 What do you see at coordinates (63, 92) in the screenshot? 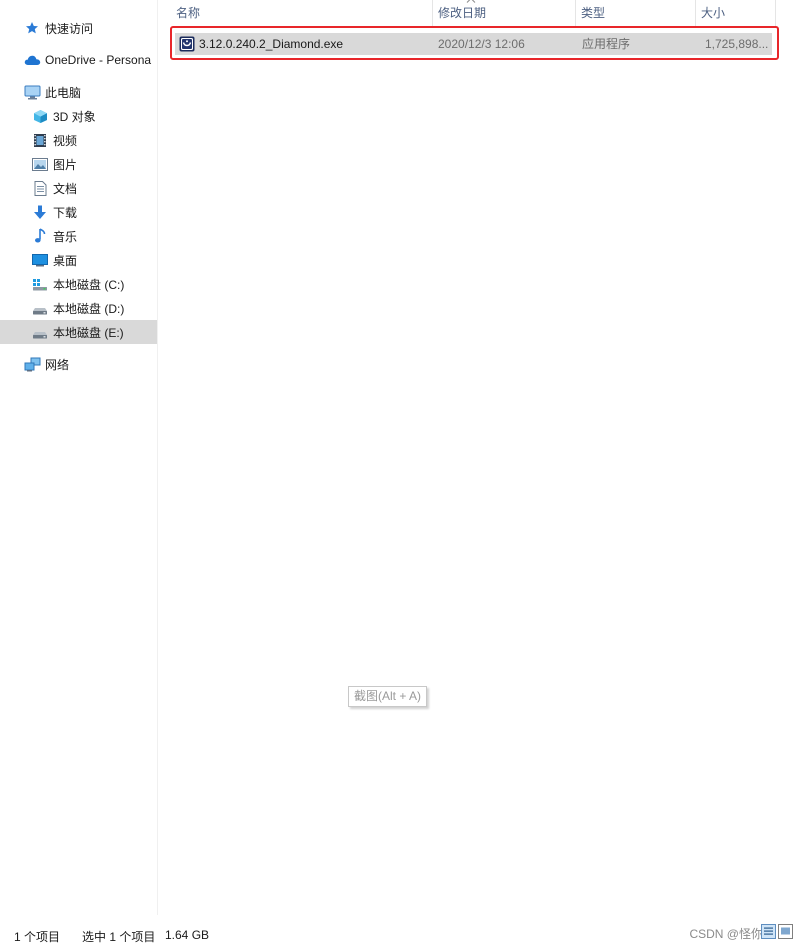
I see `nav-label: 此电脑` at bounding box center [63, 92].